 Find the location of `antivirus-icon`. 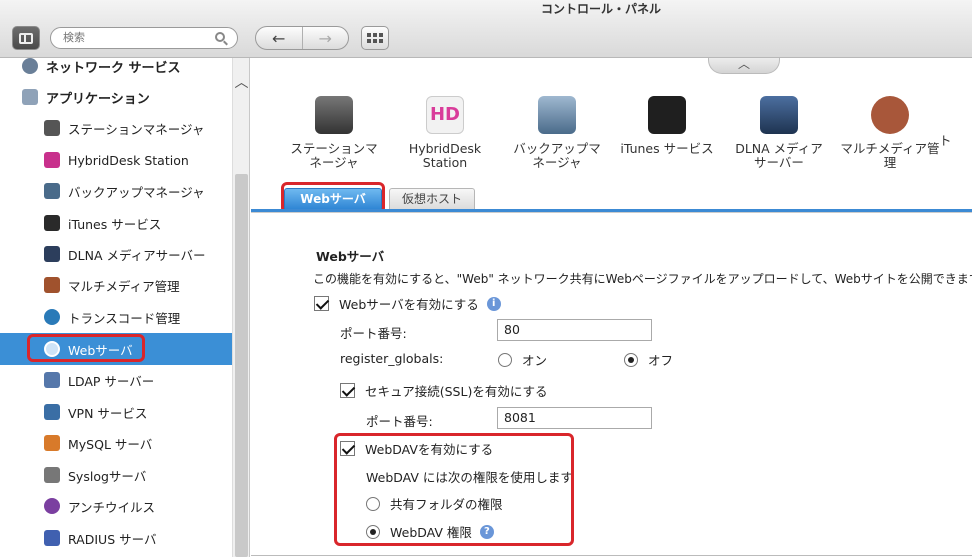

antivirus-icon is located at coordinates (52, 506).